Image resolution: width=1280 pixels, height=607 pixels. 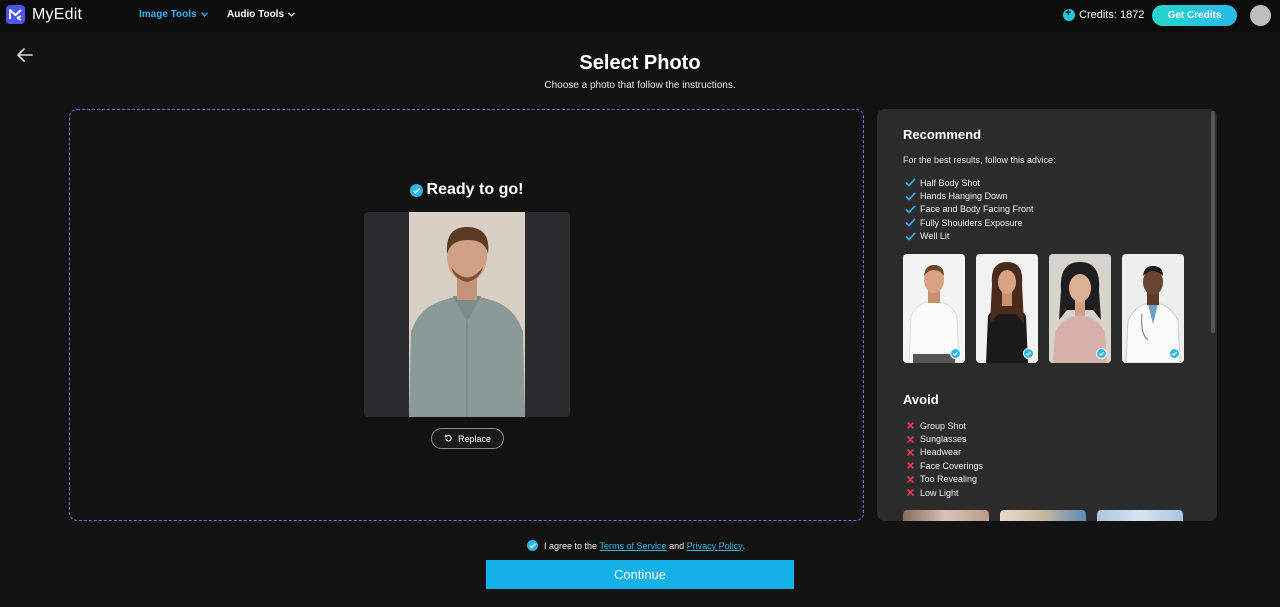 I want to click on nav-image-tools-label: Image Tools, so click(x=168, y=14).